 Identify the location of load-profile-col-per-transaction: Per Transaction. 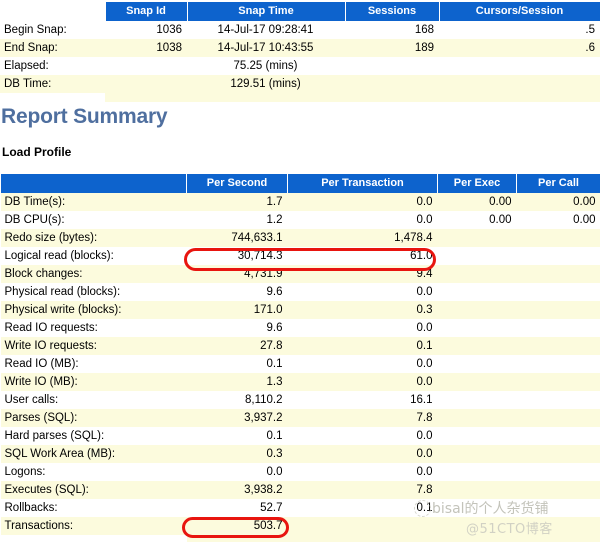
(362, 183).